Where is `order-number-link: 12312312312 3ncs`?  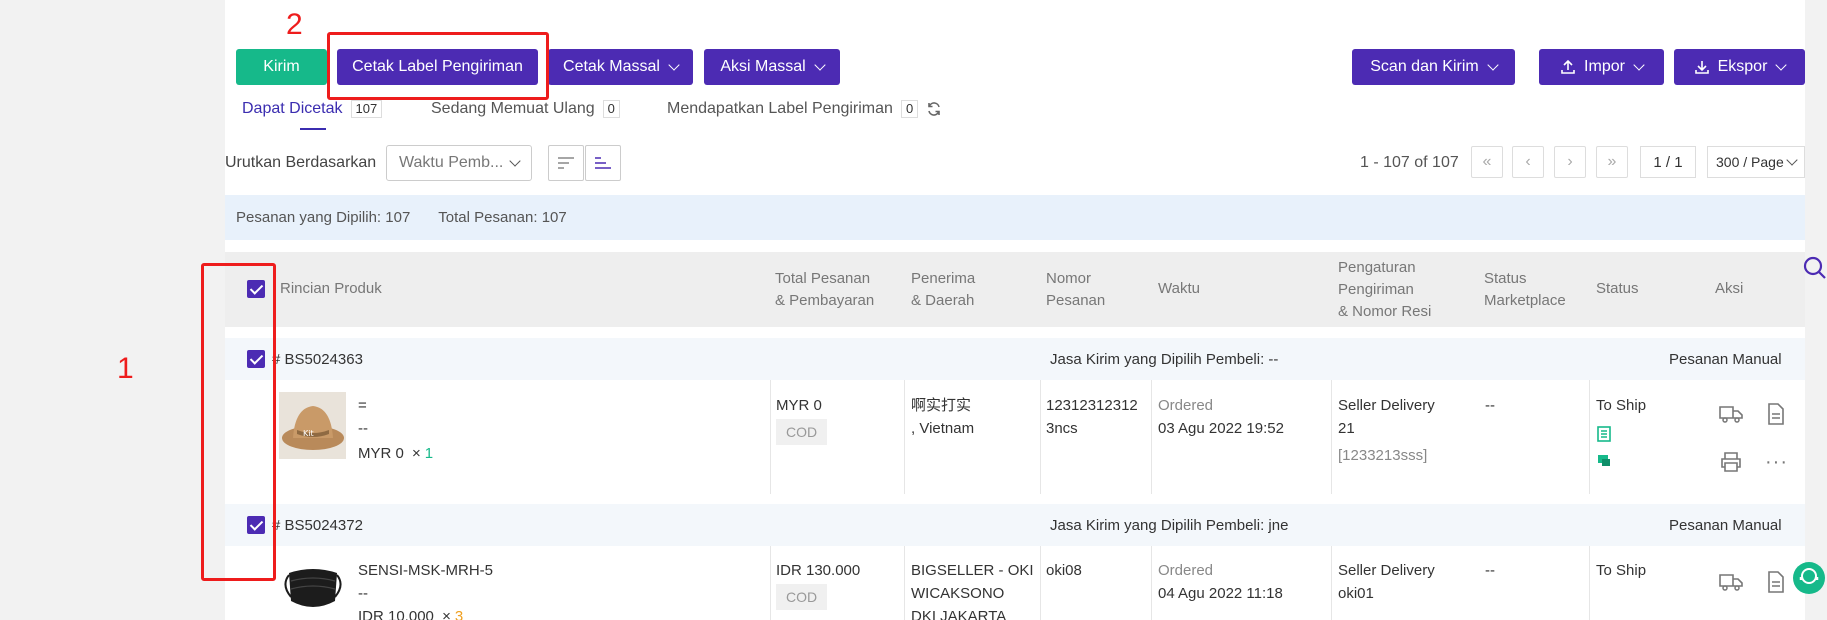
order-number-link: 12312312312 3ncs is located at coordinates (1092, 417).